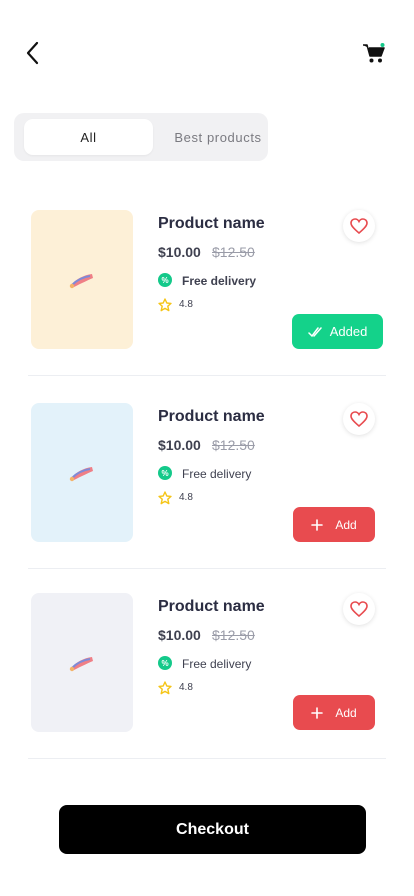 The width and height of the screenshot is (414, 896). I want to click on chevron-left-icon, so click(32, 53).